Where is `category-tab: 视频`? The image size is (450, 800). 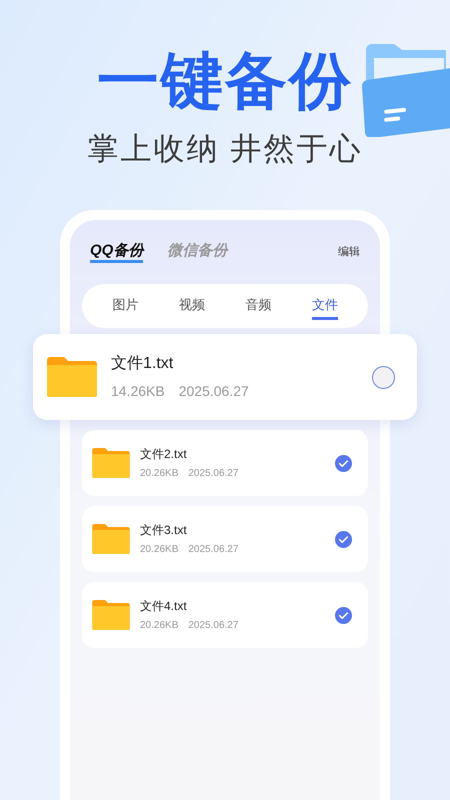 category-tab: 视频 is located at coordinates (191, 306).